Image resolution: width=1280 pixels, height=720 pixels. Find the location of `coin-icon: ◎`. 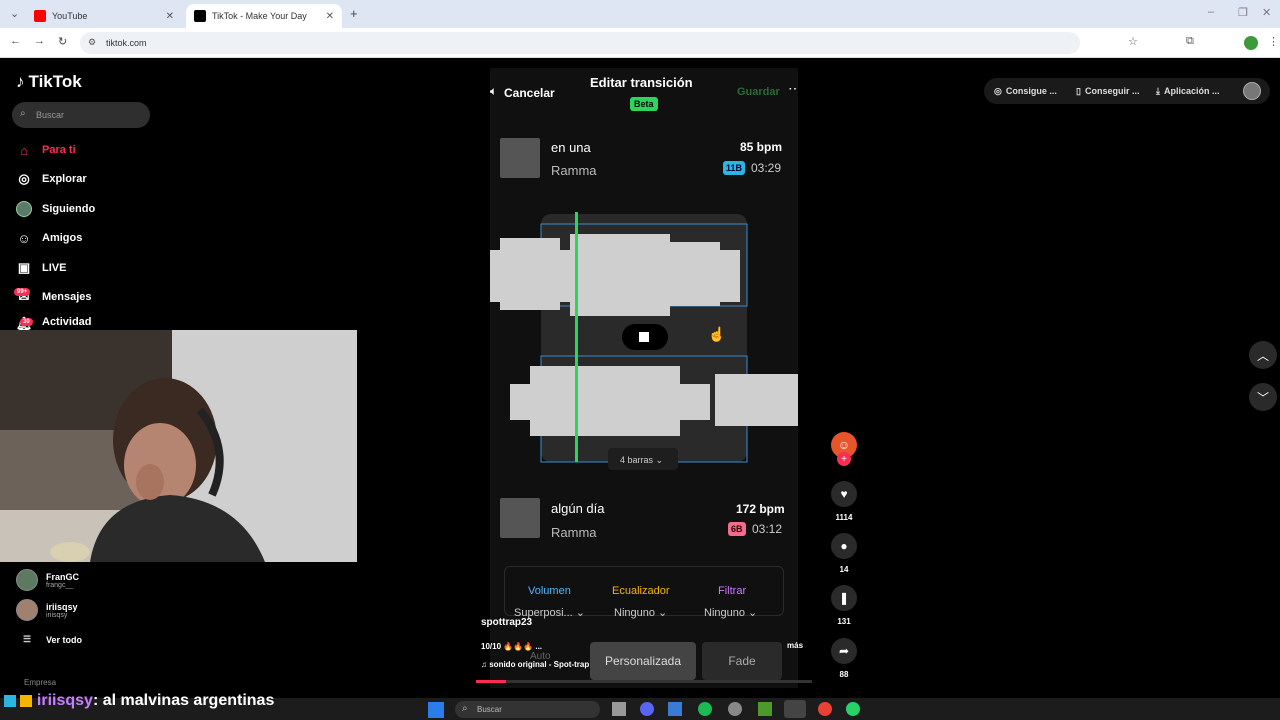

coin-icon: ◎ is located at coordinates (998, 90).